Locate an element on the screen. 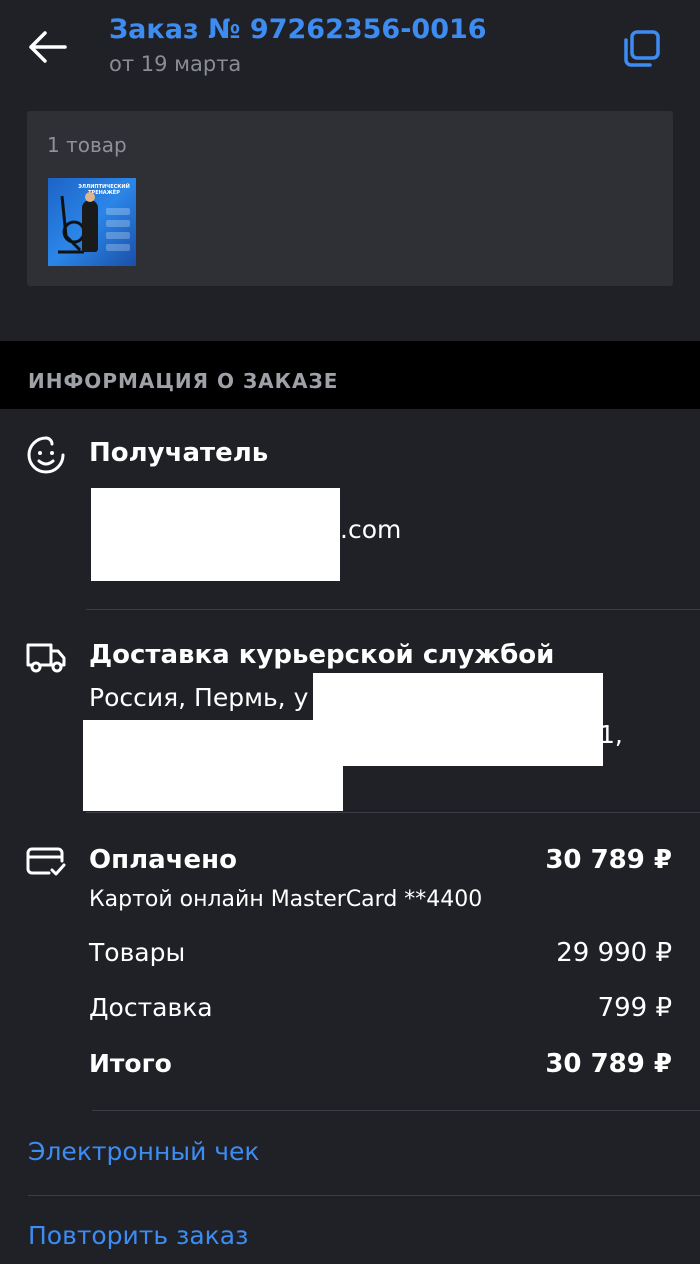 Image resolution: width=700 pixels, height=1264 pixels. redacted-recipient-info is located at coordinates (215, 534).